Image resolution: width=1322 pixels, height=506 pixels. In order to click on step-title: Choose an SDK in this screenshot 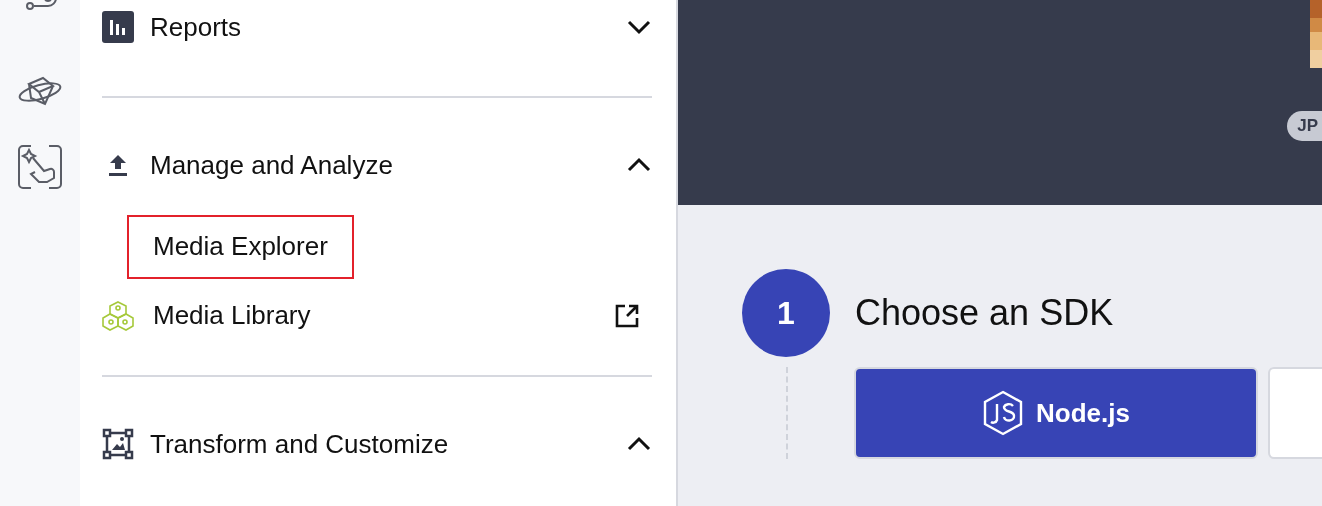, I will do `click(984, 313)`.